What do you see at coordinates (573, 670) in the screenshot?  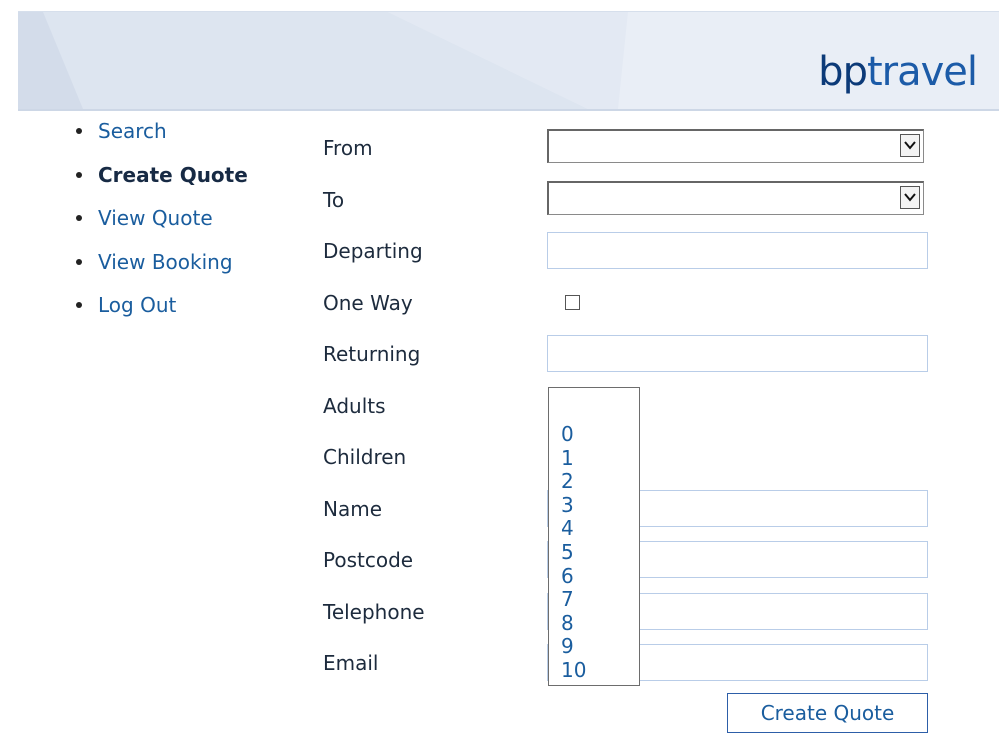 I see `adults-option: 10` at bounding box center [573, 670].